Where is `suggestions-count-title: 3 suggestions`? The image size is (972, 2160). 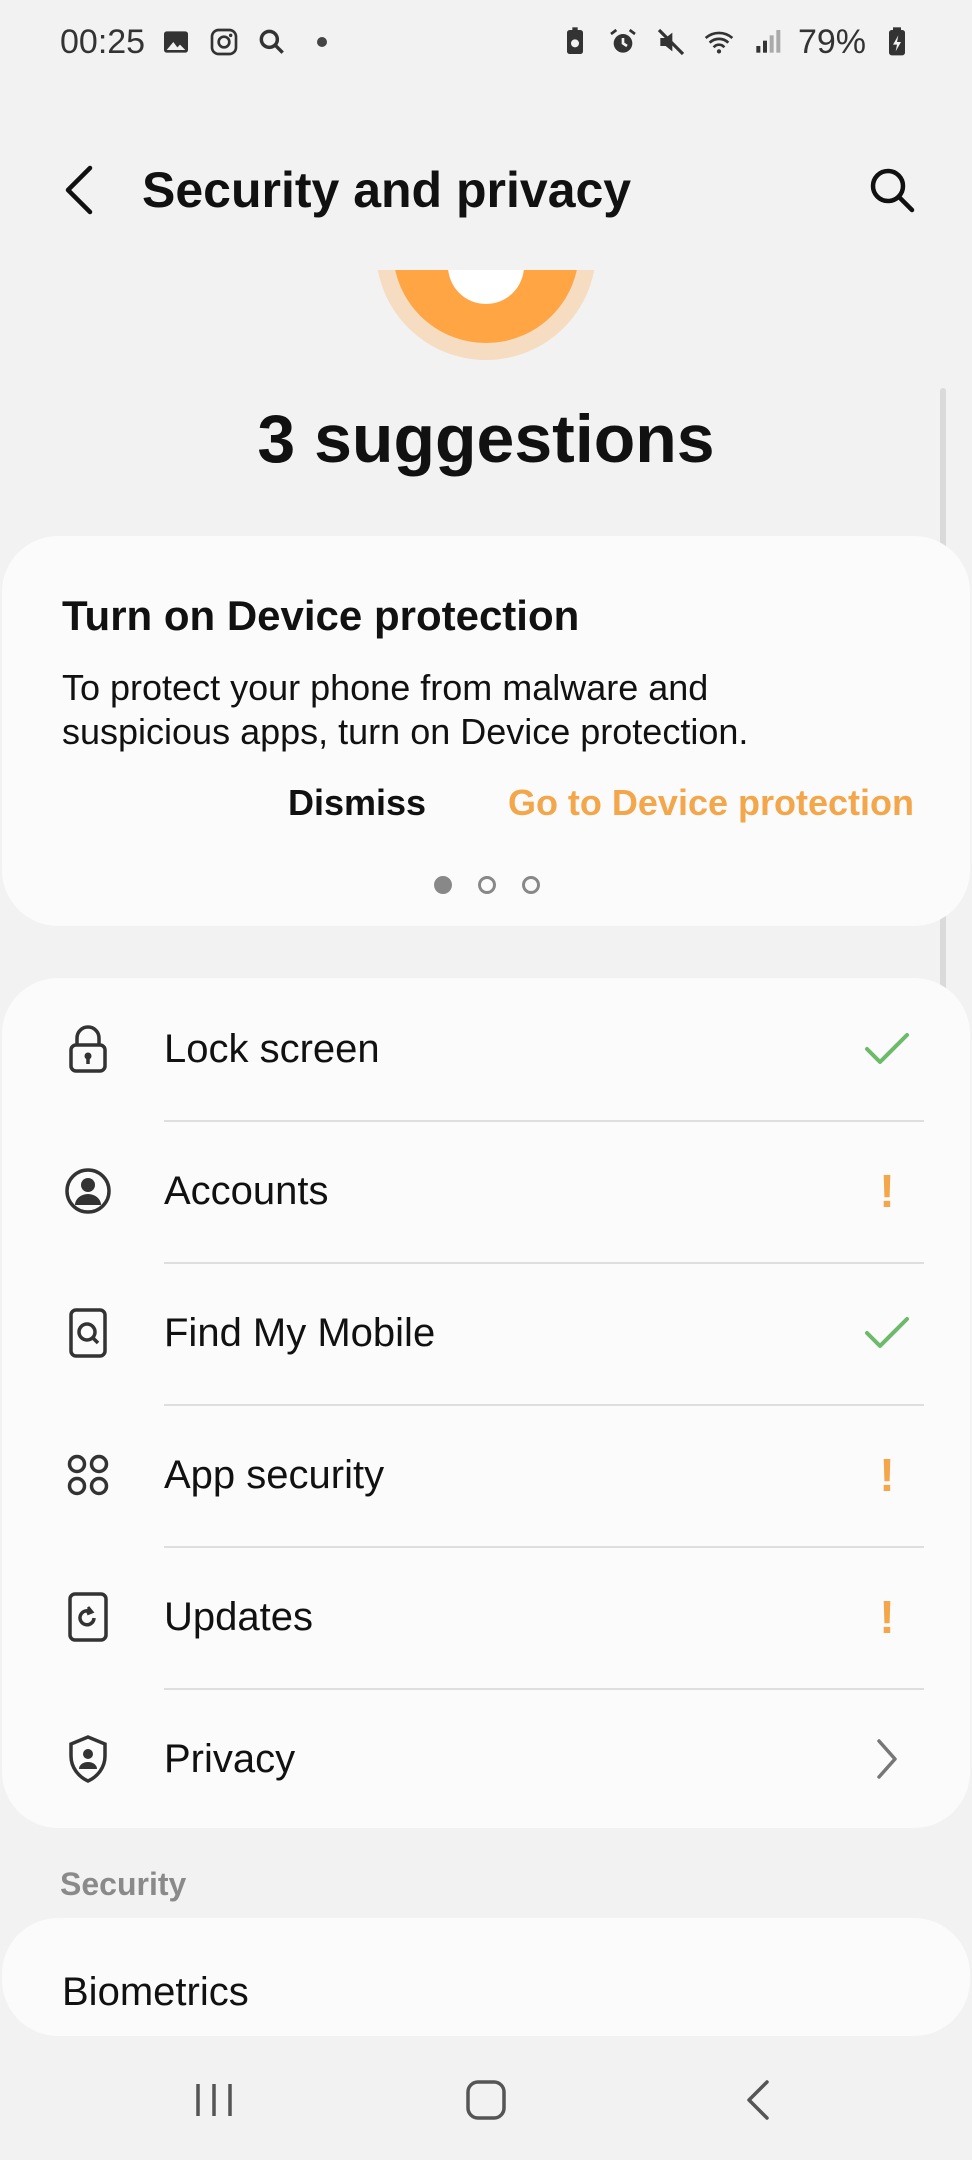
suggestions-count-title: 3 suggestions is located at coordinates (486, 439).